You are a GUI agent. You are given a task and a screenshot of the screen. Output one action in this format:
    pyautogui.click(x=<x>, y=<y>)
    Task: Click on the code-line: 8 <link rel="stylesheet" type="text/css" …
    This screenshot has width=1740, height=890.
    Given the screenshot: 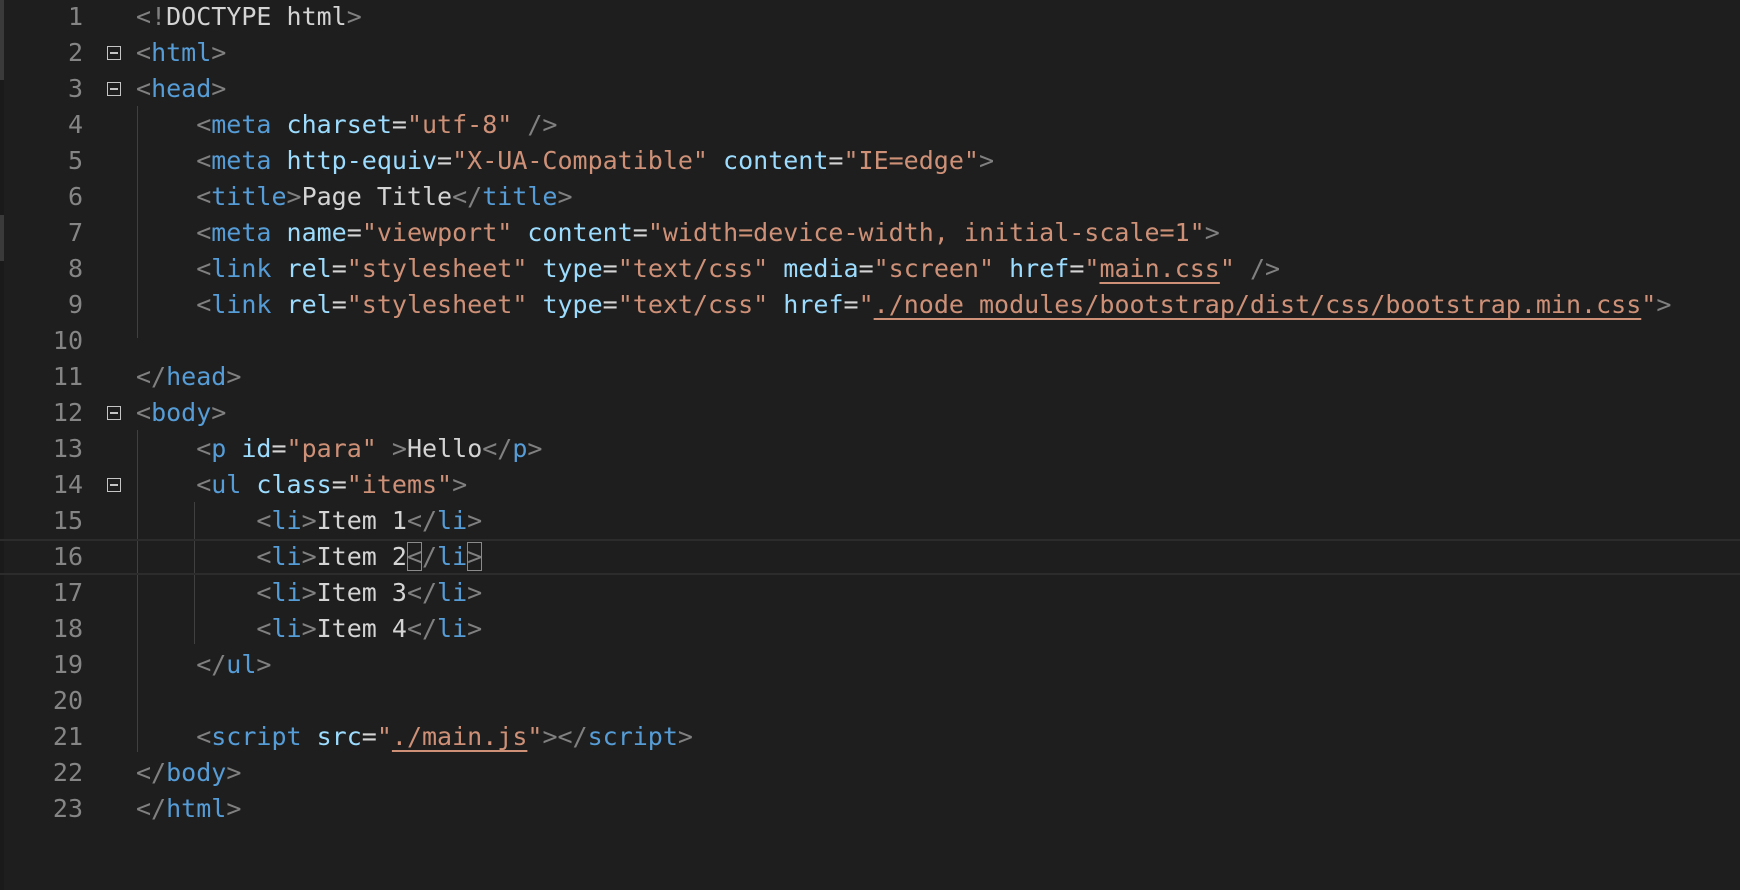 What is the action you would take?
    pyautogui.click(x=870, y=269)
    